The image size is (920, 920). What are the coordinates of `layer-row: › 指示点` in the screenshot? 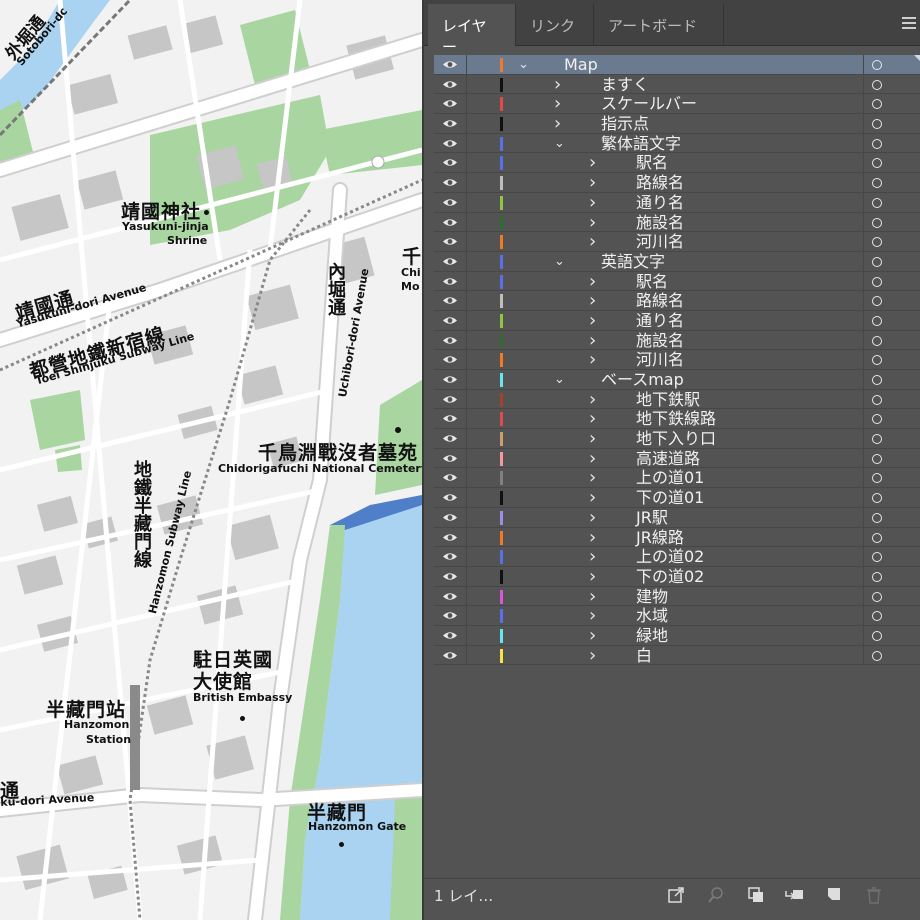 It's located at (677, 124).